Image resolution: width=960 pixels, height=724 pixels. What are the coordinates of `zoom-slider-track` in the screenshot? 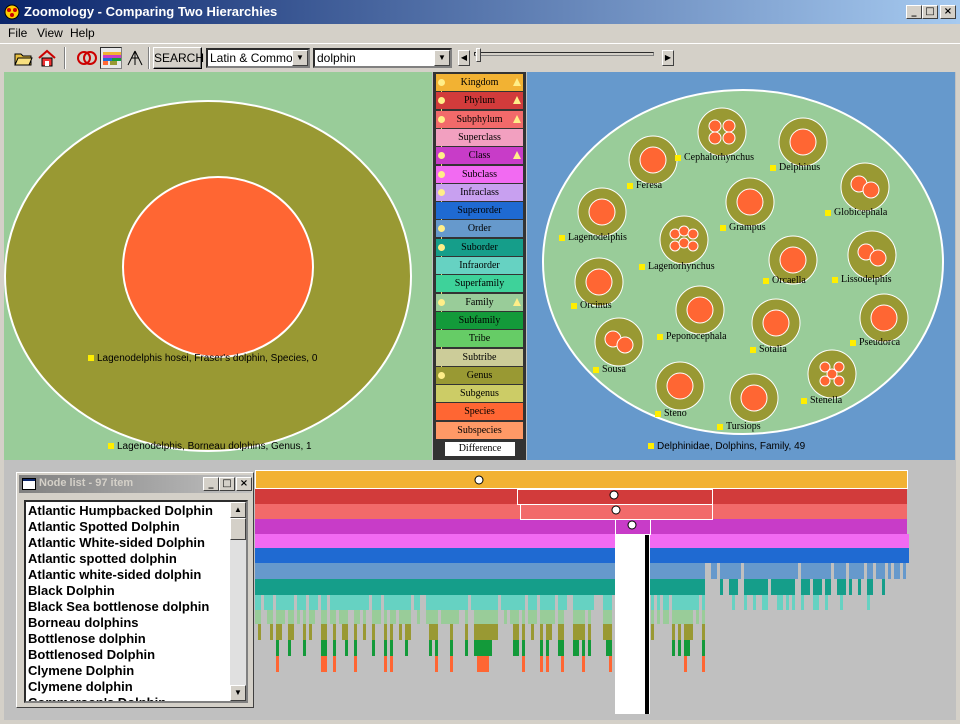 It's located at (564, 54).